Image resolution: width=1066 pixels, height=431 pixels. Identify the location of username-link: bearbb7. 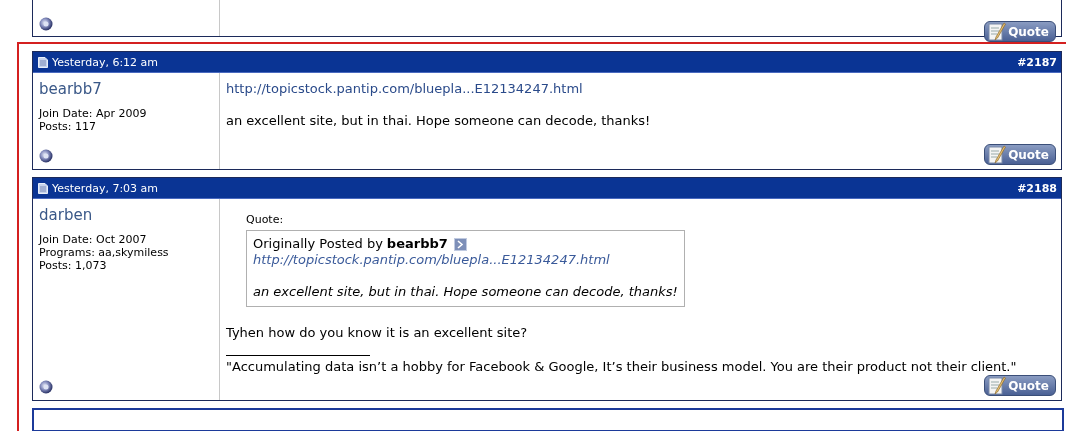
(70, 89).